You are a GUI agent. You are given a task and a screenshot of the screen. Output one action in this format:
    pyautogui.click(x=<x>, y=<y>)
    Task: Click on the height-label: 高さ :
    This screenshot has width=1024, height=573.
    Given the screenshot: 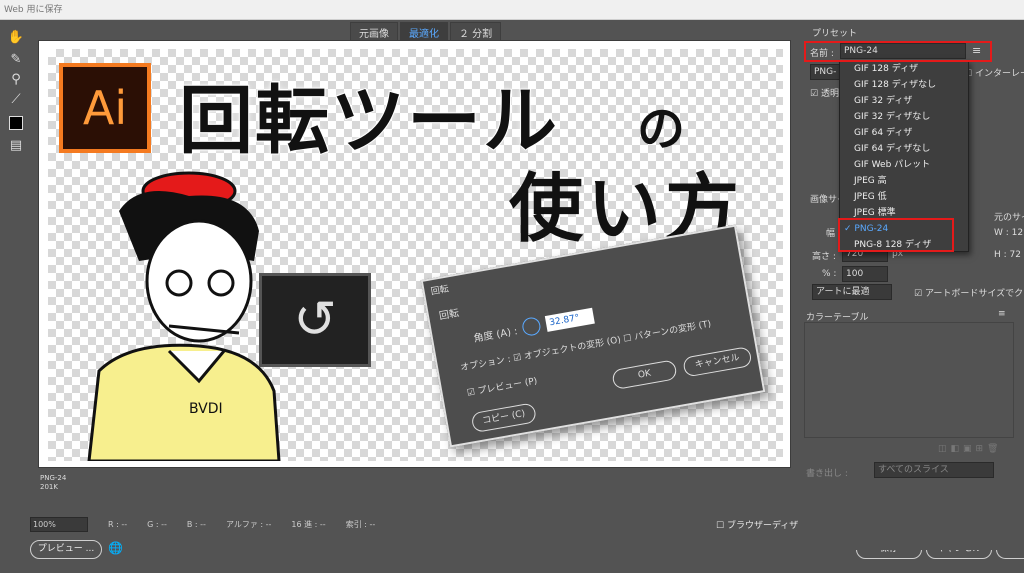 What is the action you would take?
    pyautogui.click(x=824, y=257)
    